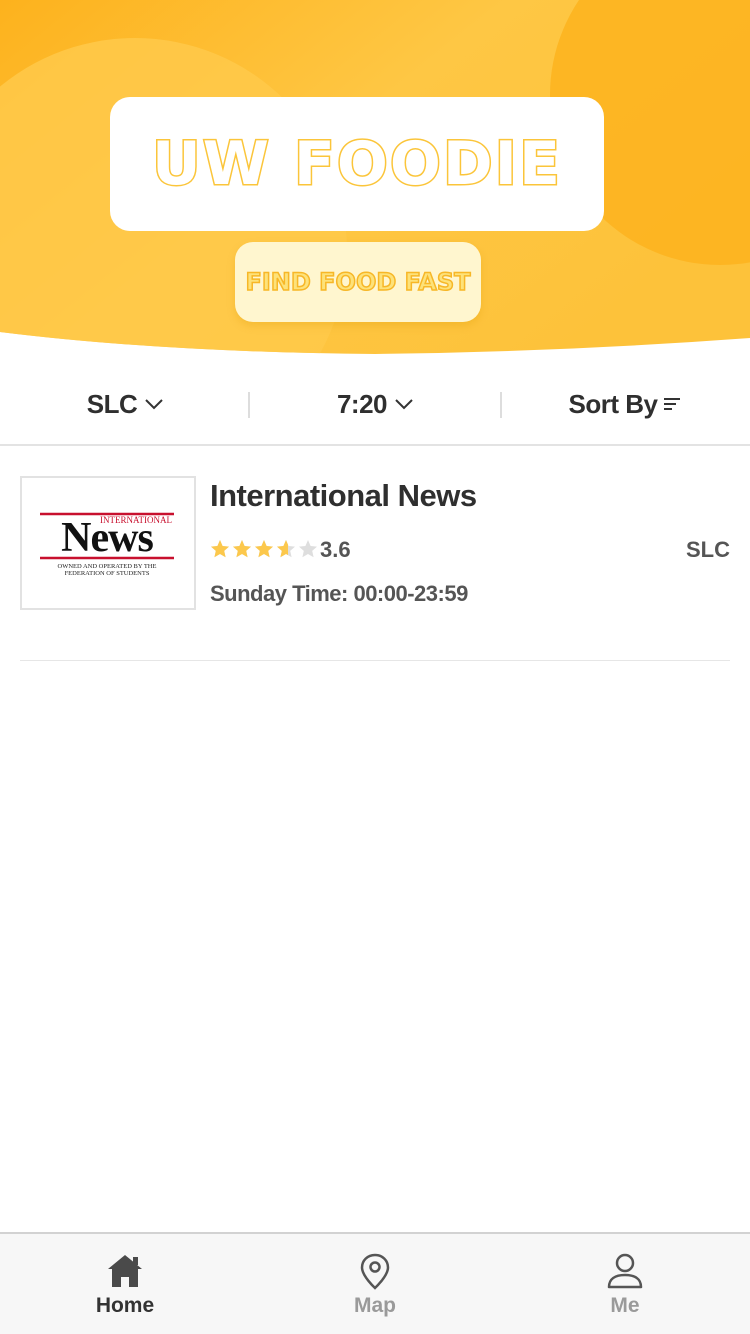  I want to click on tab-map: Map, so click(375, 1284).